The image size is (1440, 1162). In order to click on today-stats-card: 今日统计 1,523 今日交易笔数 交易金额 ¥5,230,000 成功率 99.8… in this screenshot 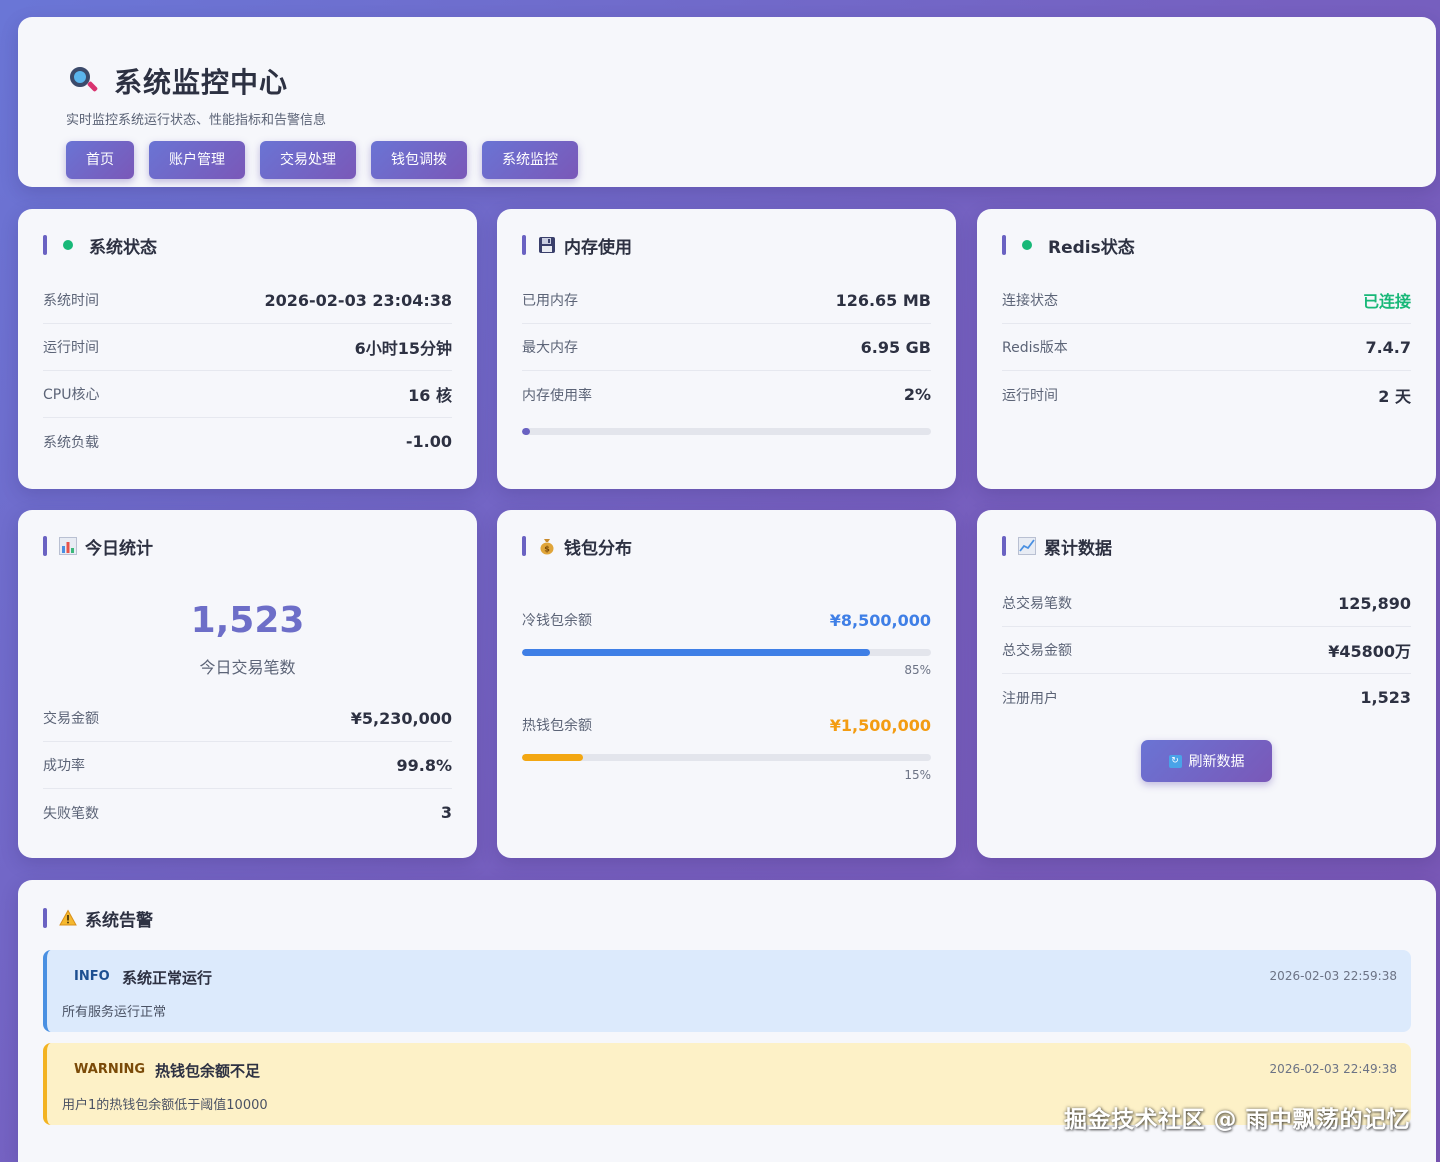, I will do `click(247, 684)`.